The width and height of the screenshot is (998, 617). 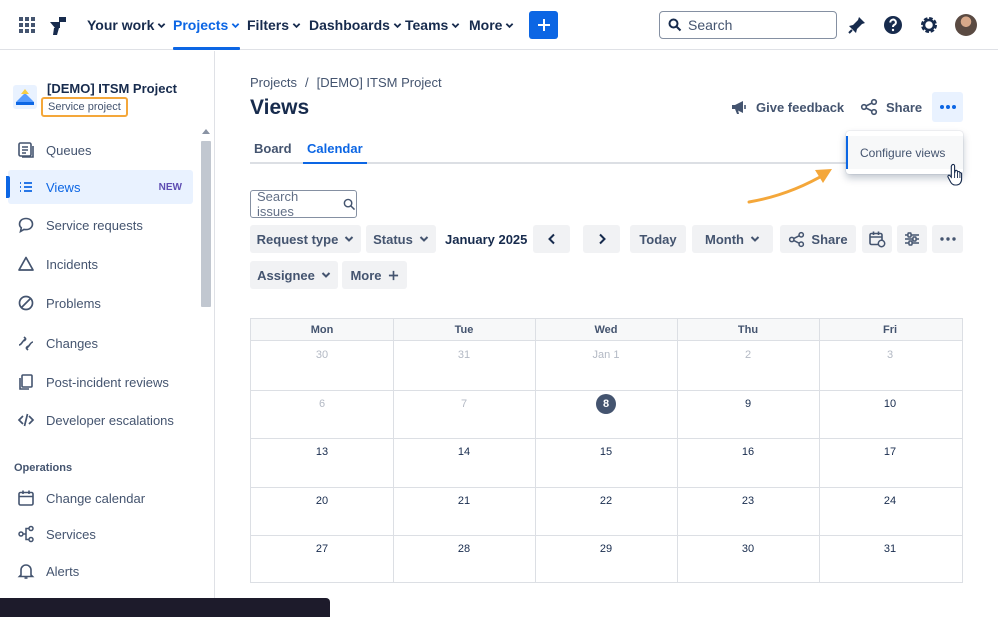 I want to click on day-name-wed: Wed, so click(x=606, y=330).